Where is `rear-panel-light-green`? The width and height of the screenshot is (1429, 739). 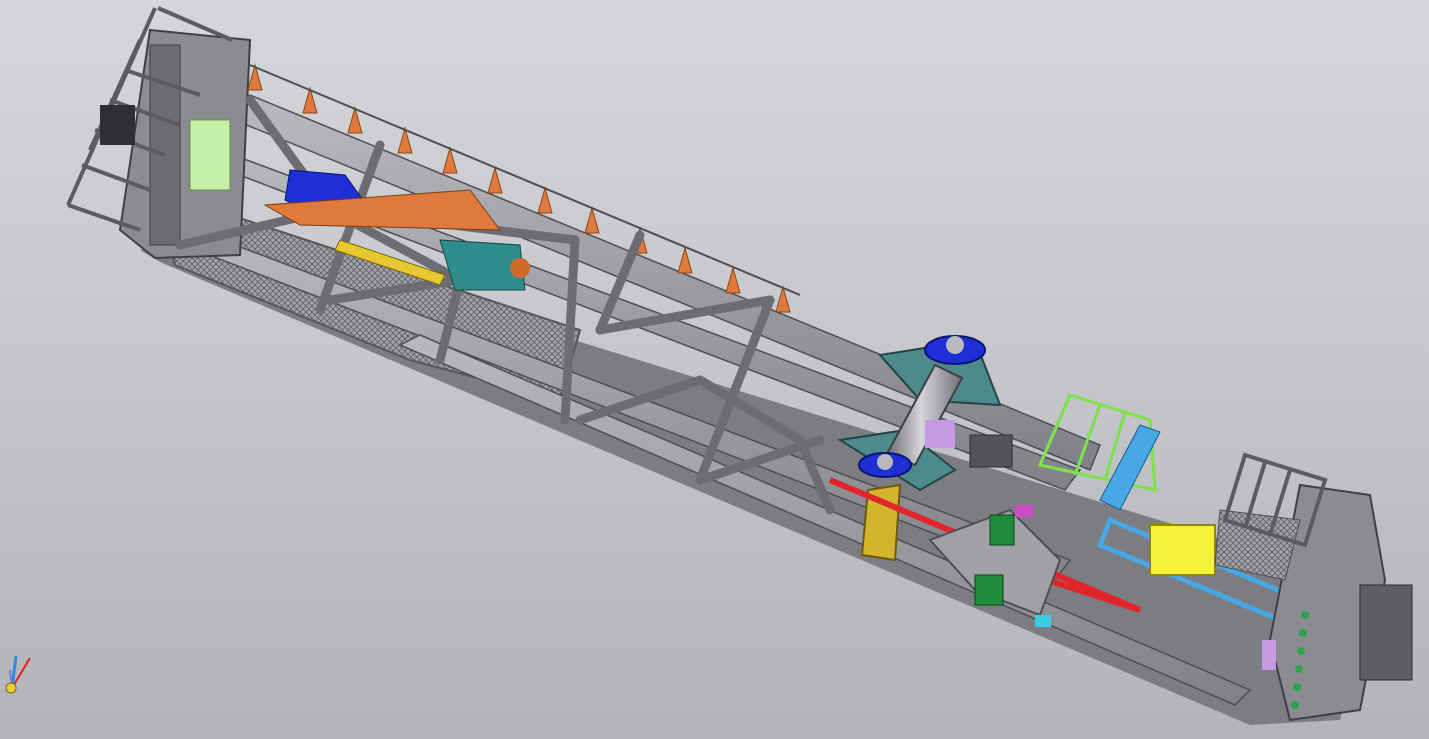 rear-panel-light-green is located at coordinates (210, 155).